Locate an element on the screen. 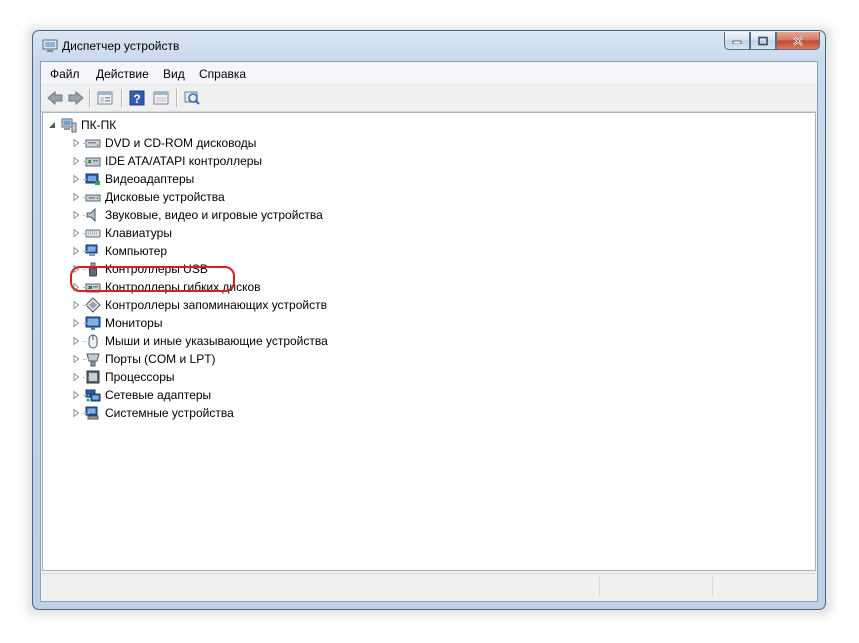 This screenshot has height=643, width=859. window-controls is located at coordinates (772, 41).